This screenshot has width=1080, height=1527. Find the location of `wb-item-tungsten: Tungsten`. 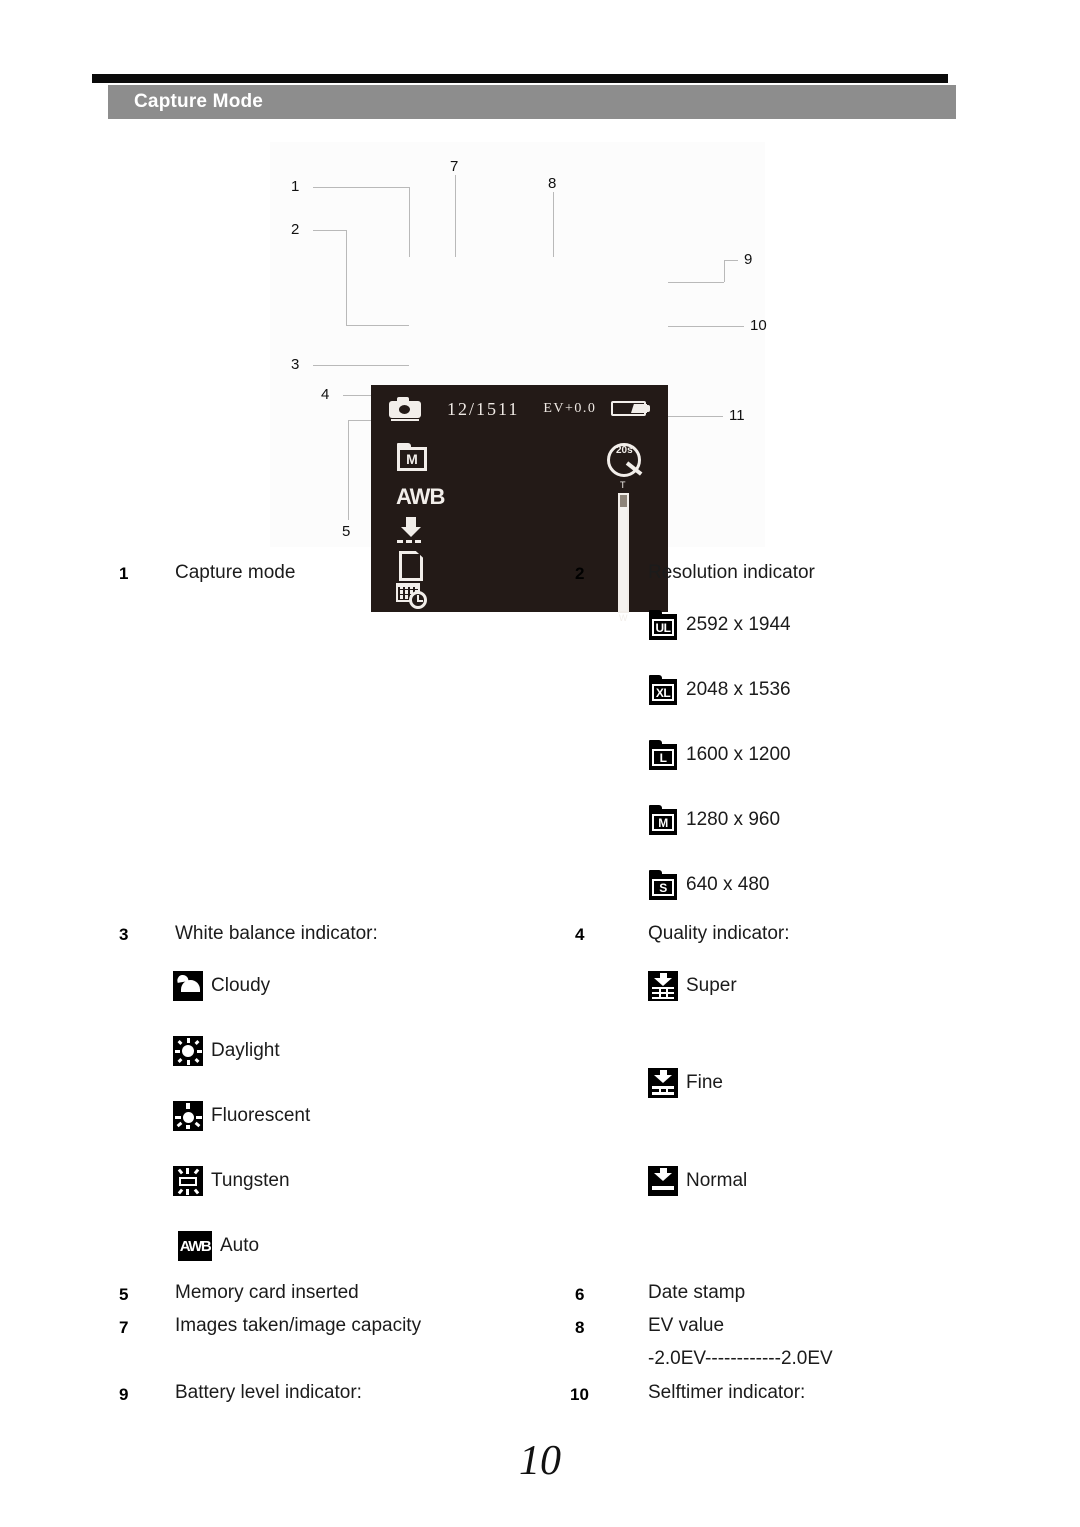

wb-item-tungsten: Tungsten is located at coordinates (231, 1181).